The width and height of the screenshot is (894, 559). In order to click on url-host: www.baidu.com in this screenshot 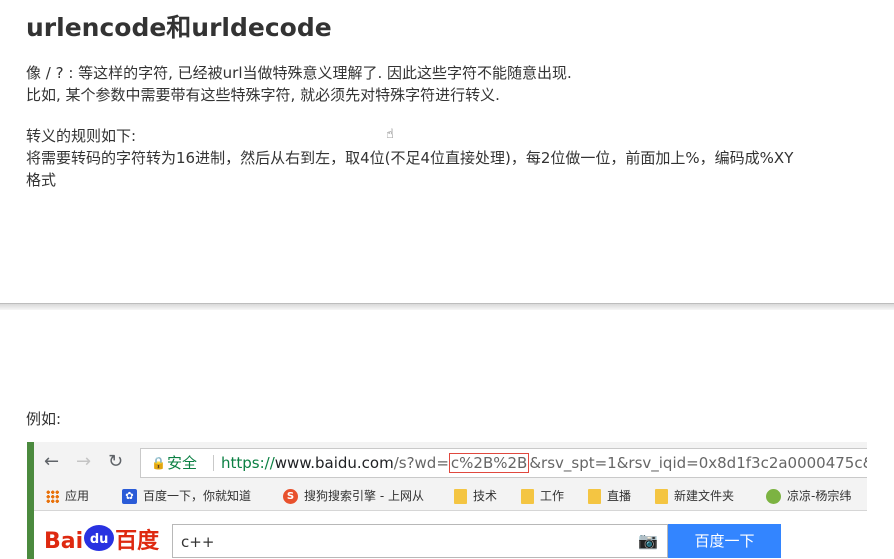, I will do `click(334, 463)`.